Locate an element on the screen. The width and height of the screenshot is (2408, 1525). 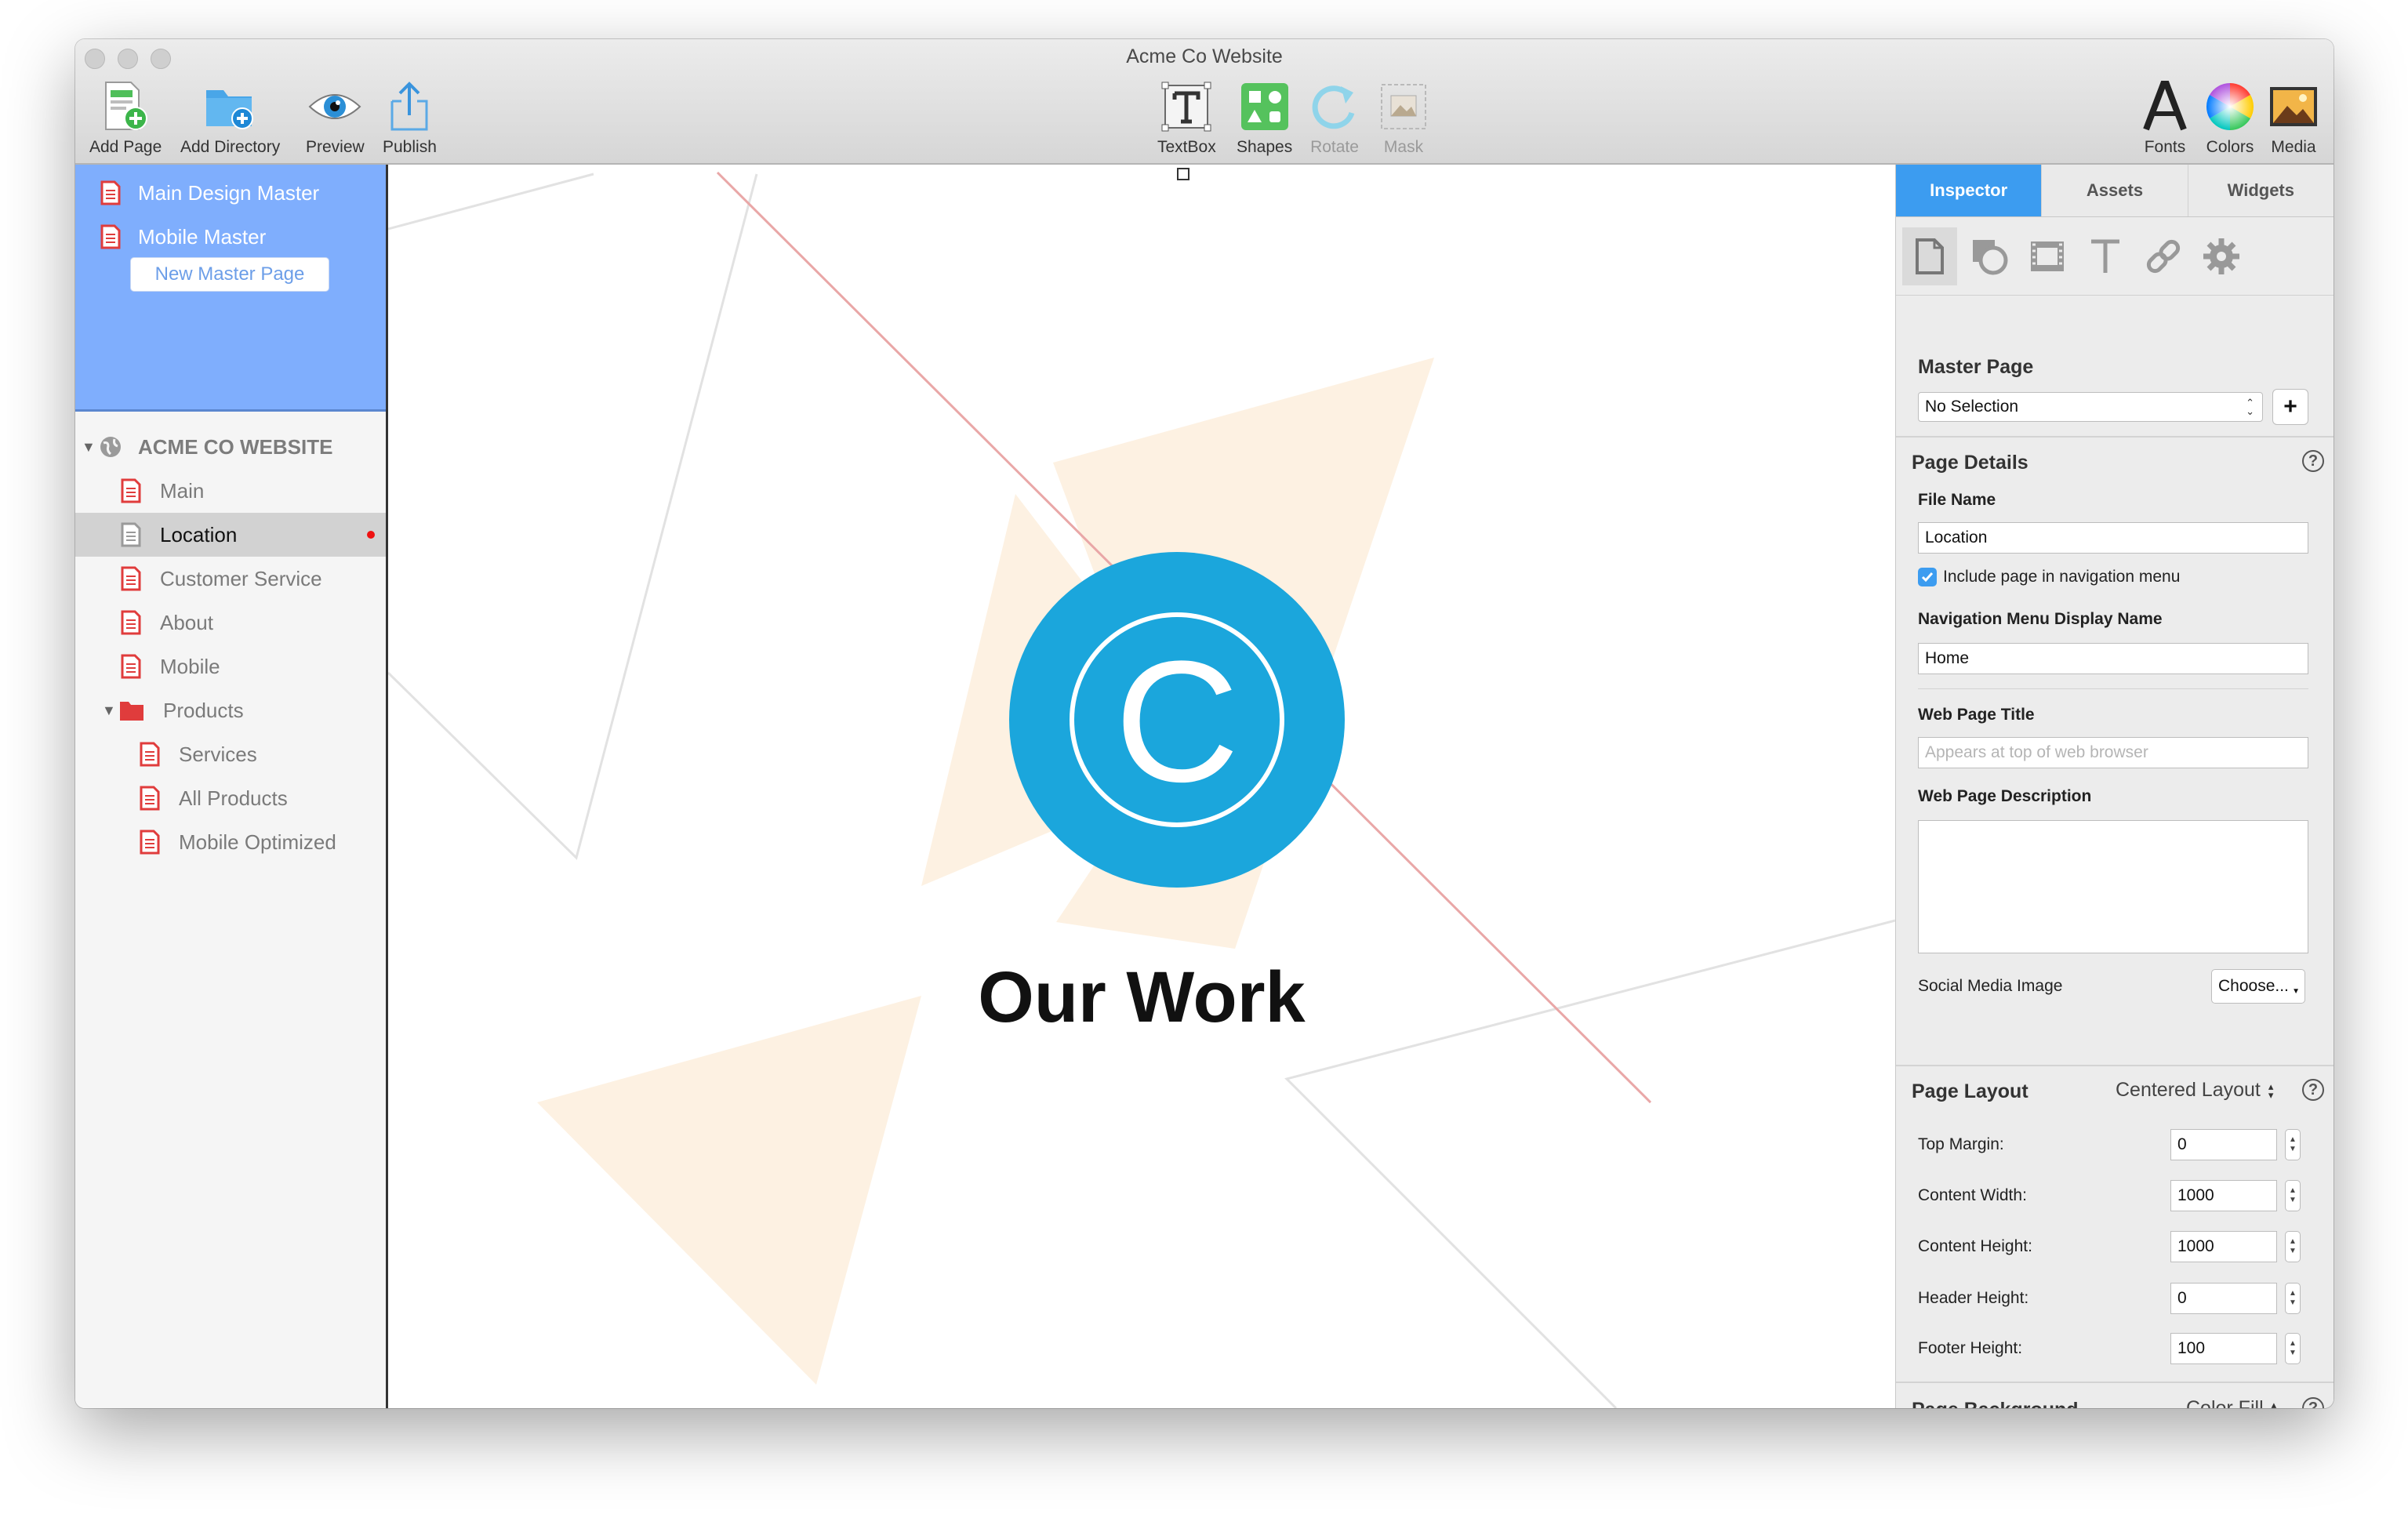
choose-social-image-button: Choose... ▼ is located at coordinates (2258, 986).